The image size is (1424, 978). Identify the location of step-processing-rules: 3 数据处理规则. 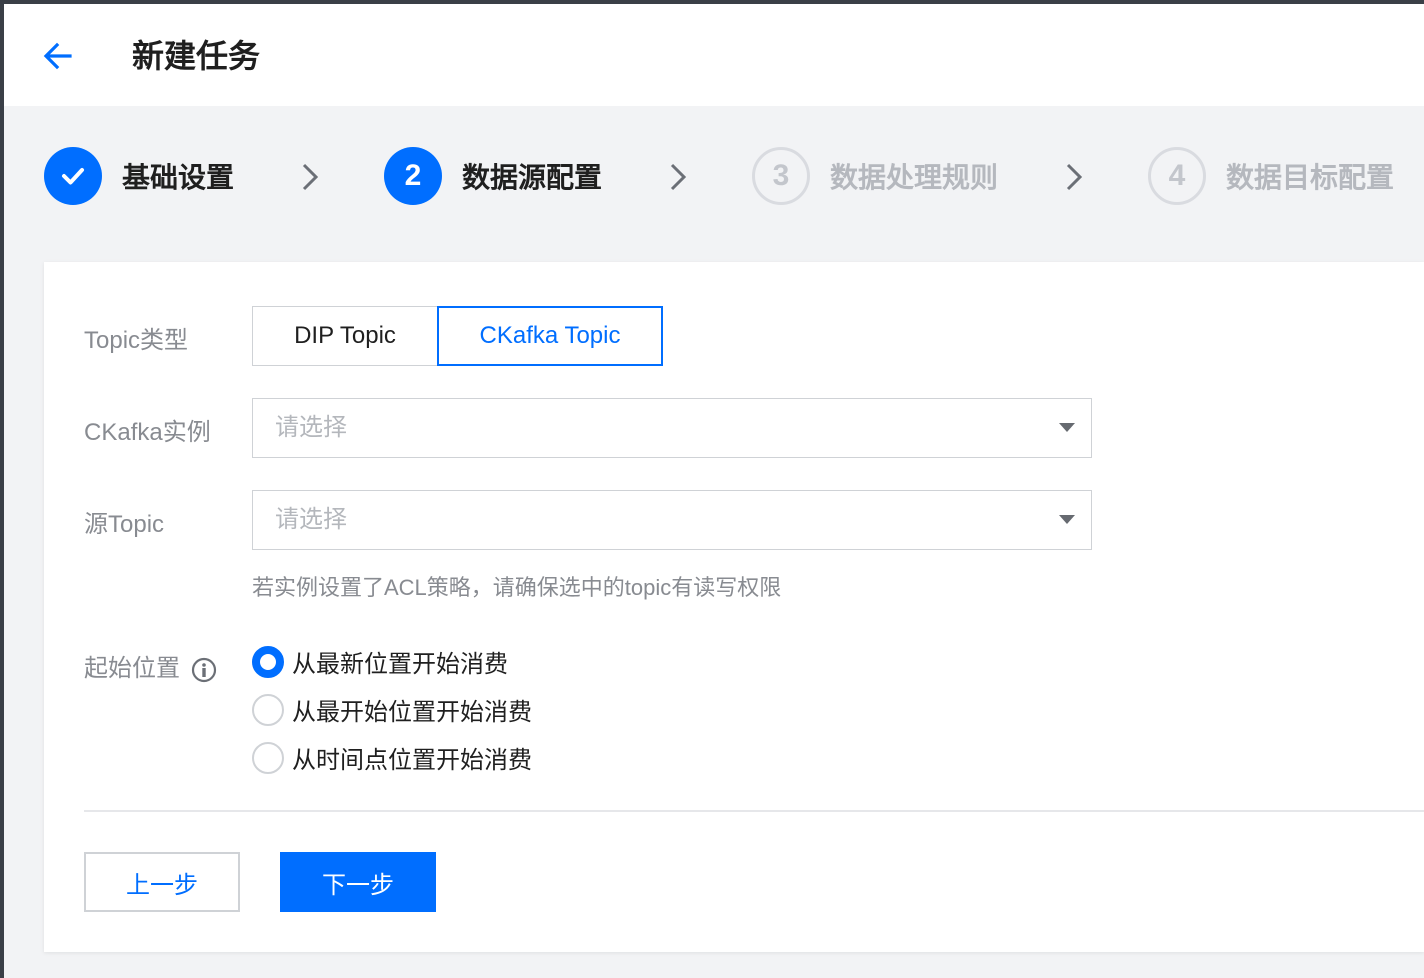
(875, 176).